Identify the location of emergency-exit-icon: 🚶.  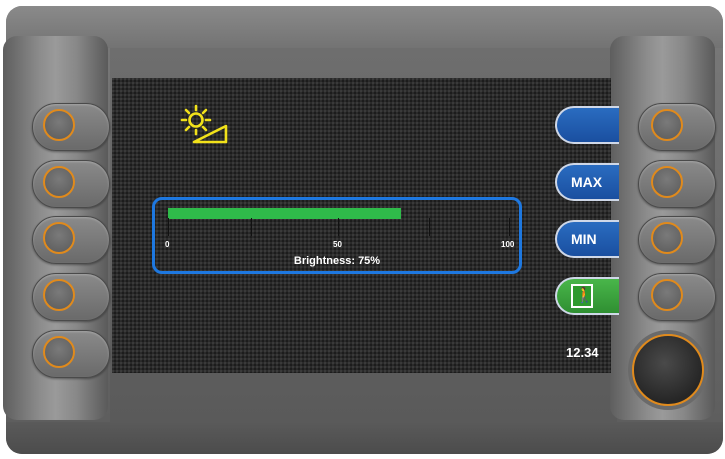
(582, 296).